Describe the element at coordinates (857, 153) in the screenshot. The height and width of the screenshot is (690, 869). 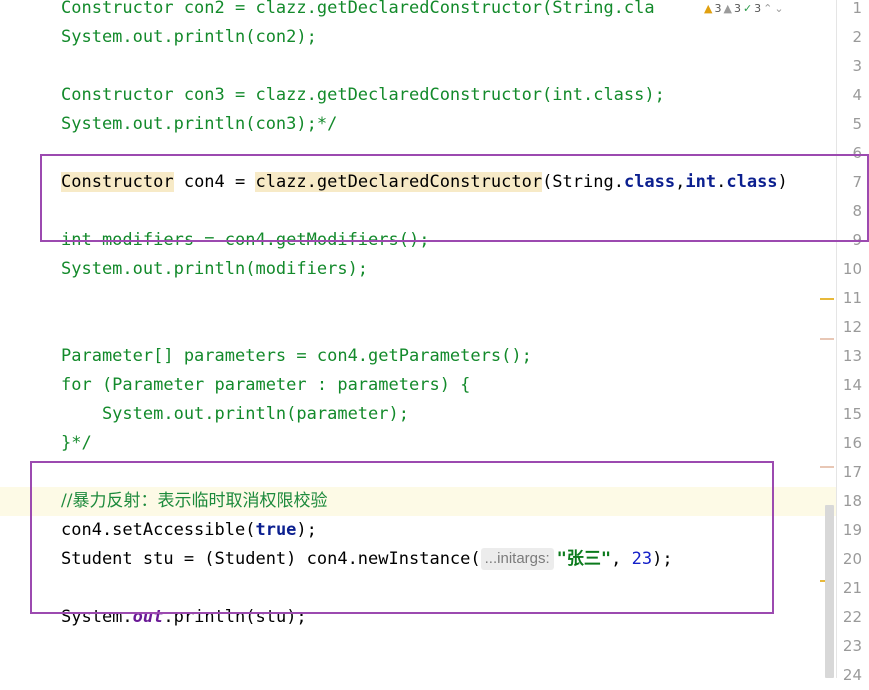
I see `line-number: 6` at that location.